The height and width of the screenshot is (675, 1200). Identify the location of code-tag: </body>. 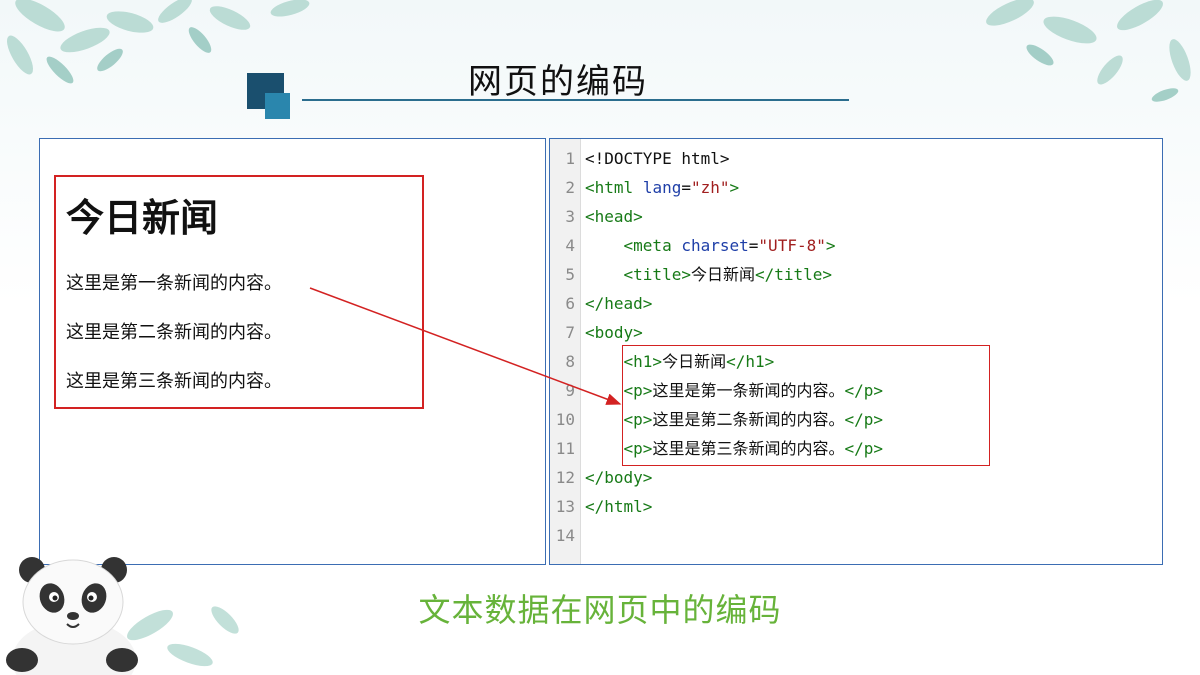
(619, 477).